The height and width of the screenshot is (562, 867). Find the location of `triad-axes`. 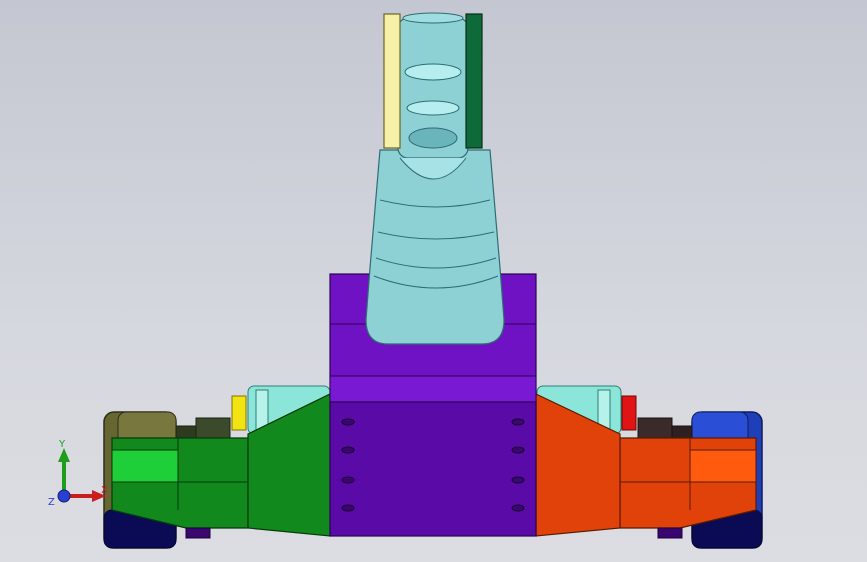

triad-axes is located at coordinates (81, 475).